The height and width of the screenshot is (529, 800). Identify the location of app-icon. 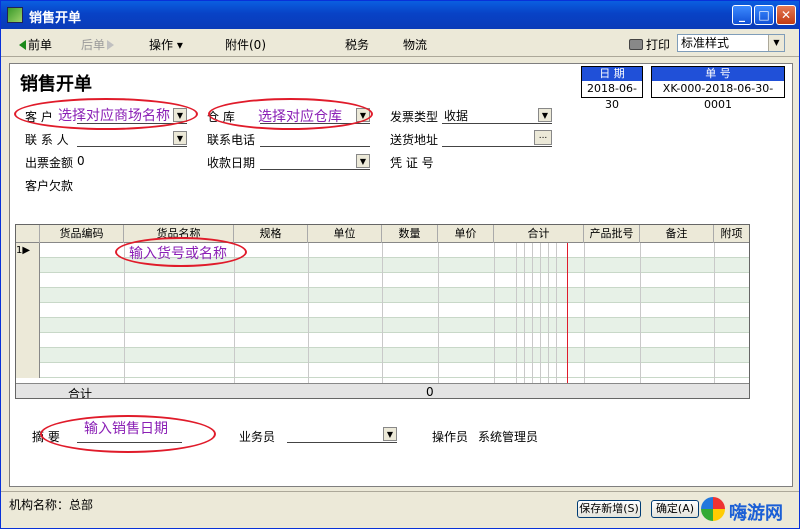
(15, 15).